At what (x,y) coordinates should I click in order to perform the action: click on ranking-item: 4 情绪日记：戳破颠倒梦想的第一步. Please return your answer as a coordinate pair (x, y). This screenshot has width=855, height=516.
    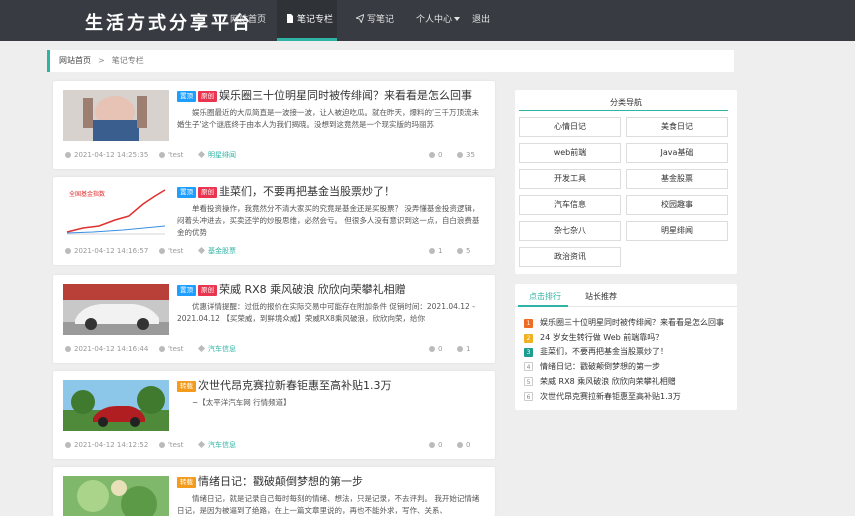
    Looking at the image, I should click on (630, 367).